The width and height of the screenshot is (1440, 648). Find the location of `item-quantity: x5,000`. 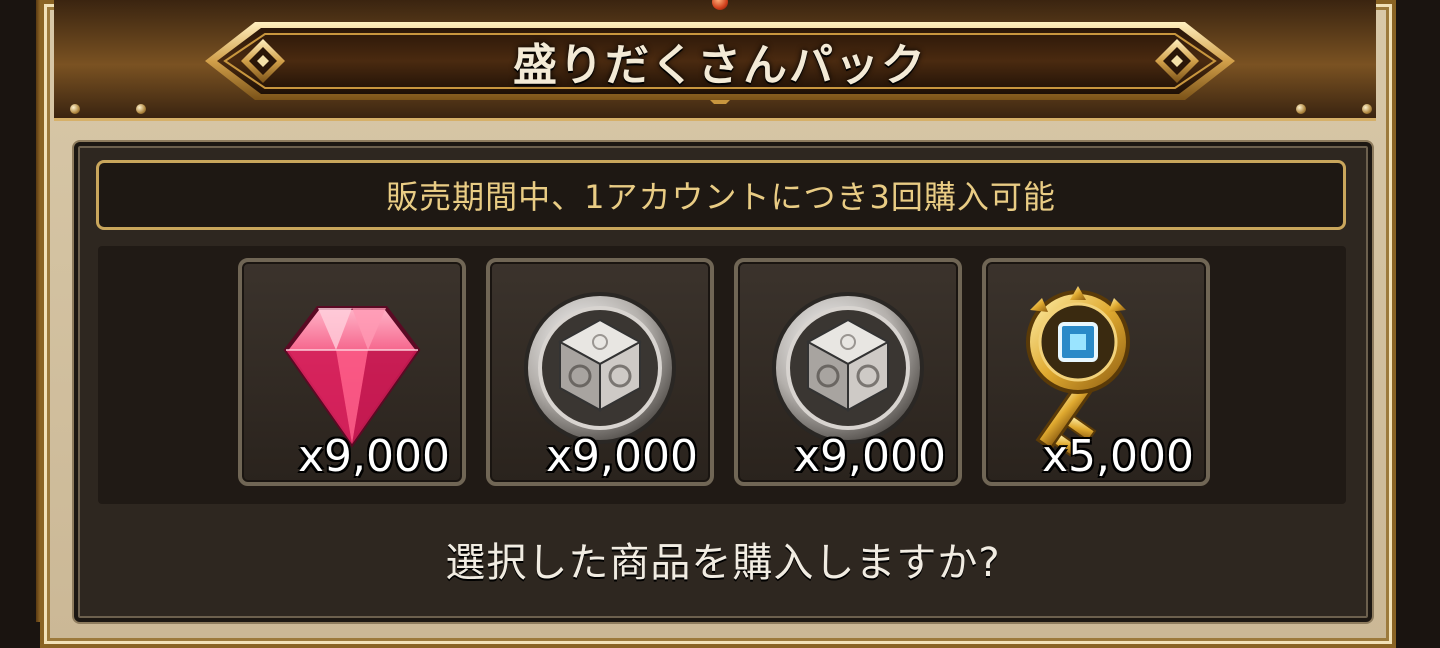

item-quantity: x5,000 is located at coordinates (1117, 456).